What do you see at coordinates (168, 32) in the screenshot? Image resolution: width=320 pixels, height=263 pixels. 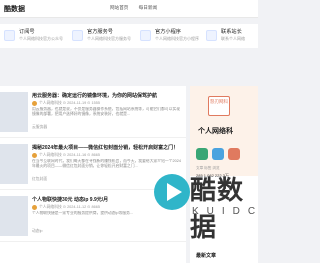 I see `service-title: 官方小程序` at bounding box center [168, 32].